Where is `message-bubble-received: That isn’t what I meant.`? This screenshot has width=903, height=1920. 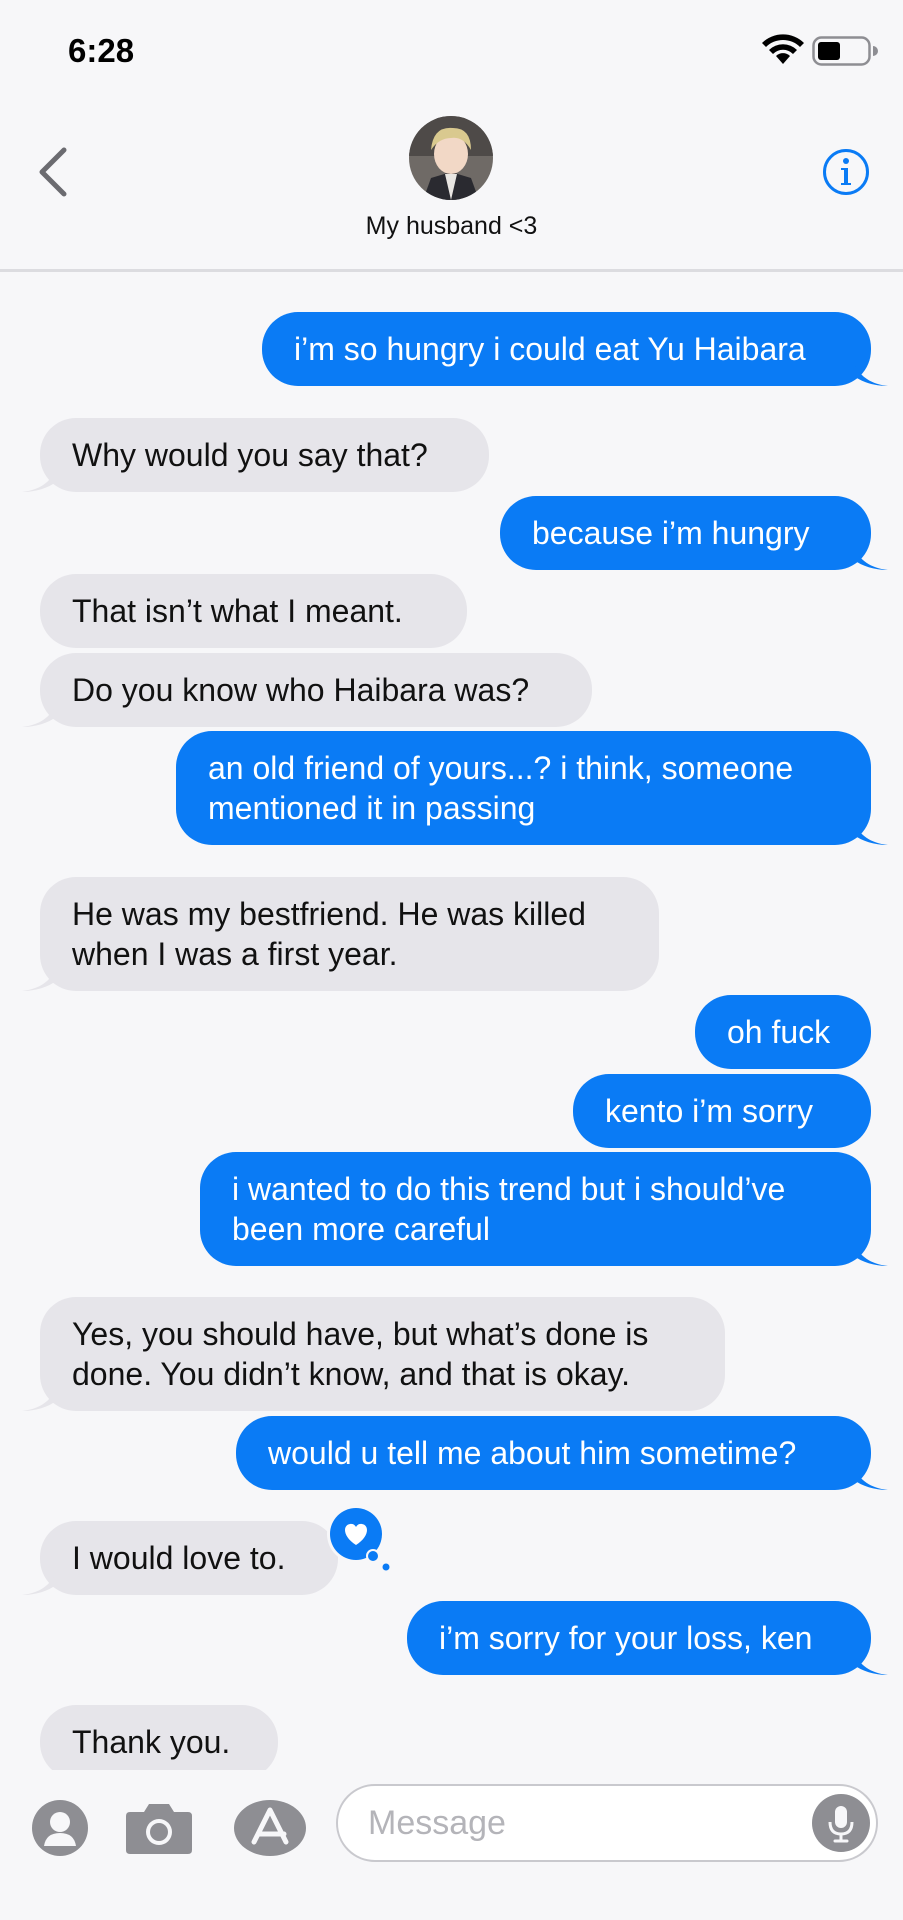 message-bubble-received: That isn’t what I meant. is located at coordinates (253, 611).